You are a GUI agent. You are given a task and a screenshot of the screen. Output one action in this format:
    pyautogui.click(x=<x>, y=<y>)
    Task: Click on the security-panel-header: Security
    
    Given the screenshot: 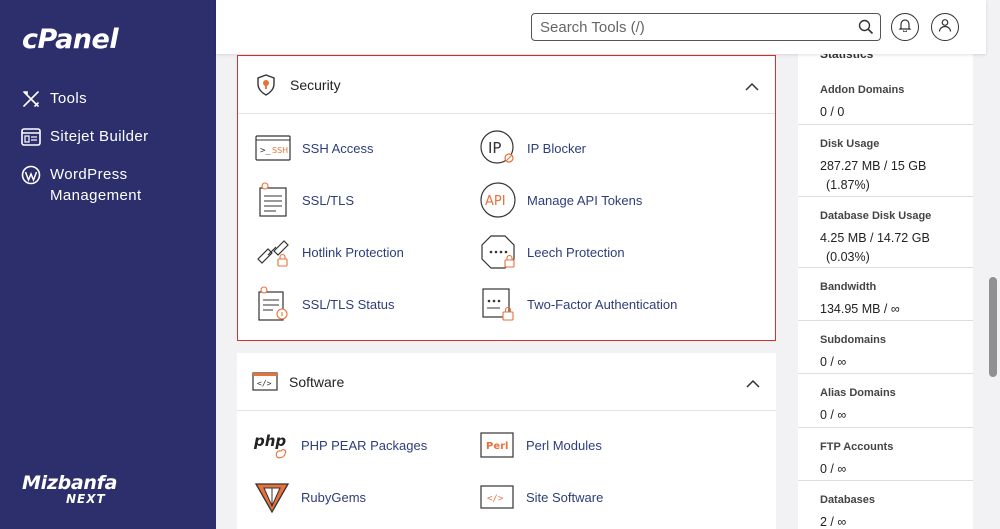 What is the action you would take?
    pyautogui.click(x=506, y=85)
    